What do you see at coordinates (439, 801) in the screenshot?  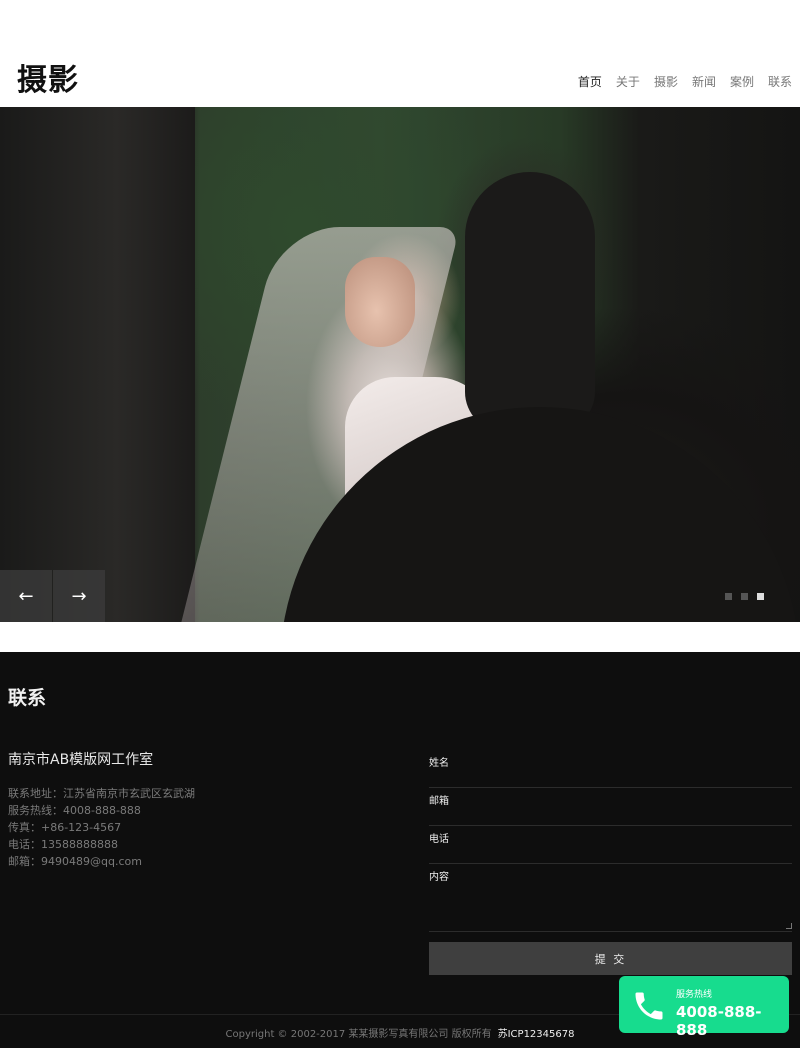 I see `email-field-label: 邮箱` at bounding box center [439, 801].